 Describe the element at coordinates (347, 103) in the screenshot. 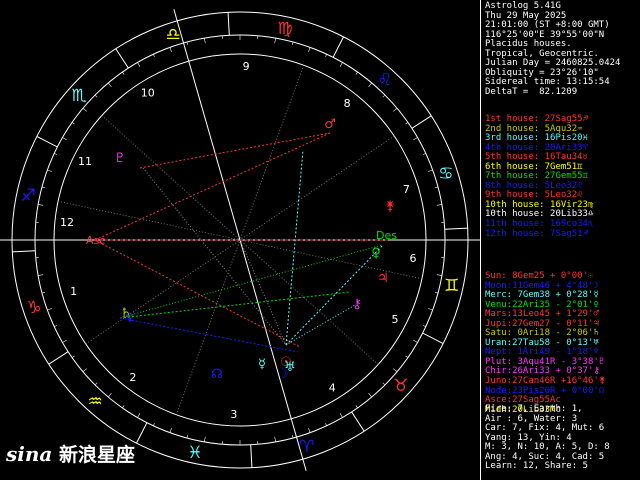

I see `house-number: 8` at that location.